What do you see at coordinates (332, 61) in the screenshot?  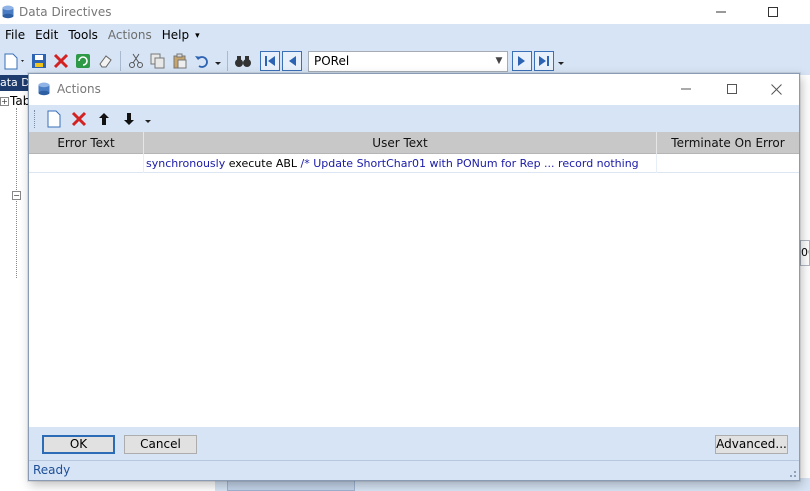 I see `record-selector-value: PORel` at bounding box center [332, 61].